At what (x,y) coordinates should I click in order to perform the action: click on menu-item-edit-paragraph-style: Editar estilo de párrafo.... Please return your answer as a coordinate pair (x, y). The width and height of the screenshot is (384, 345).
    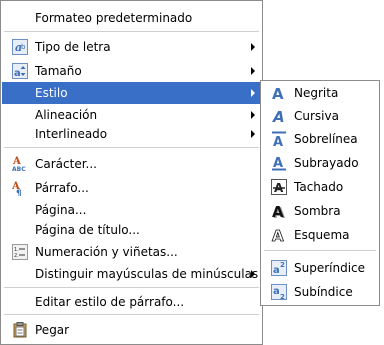
    Looking at the image, I should click on (131, 302).